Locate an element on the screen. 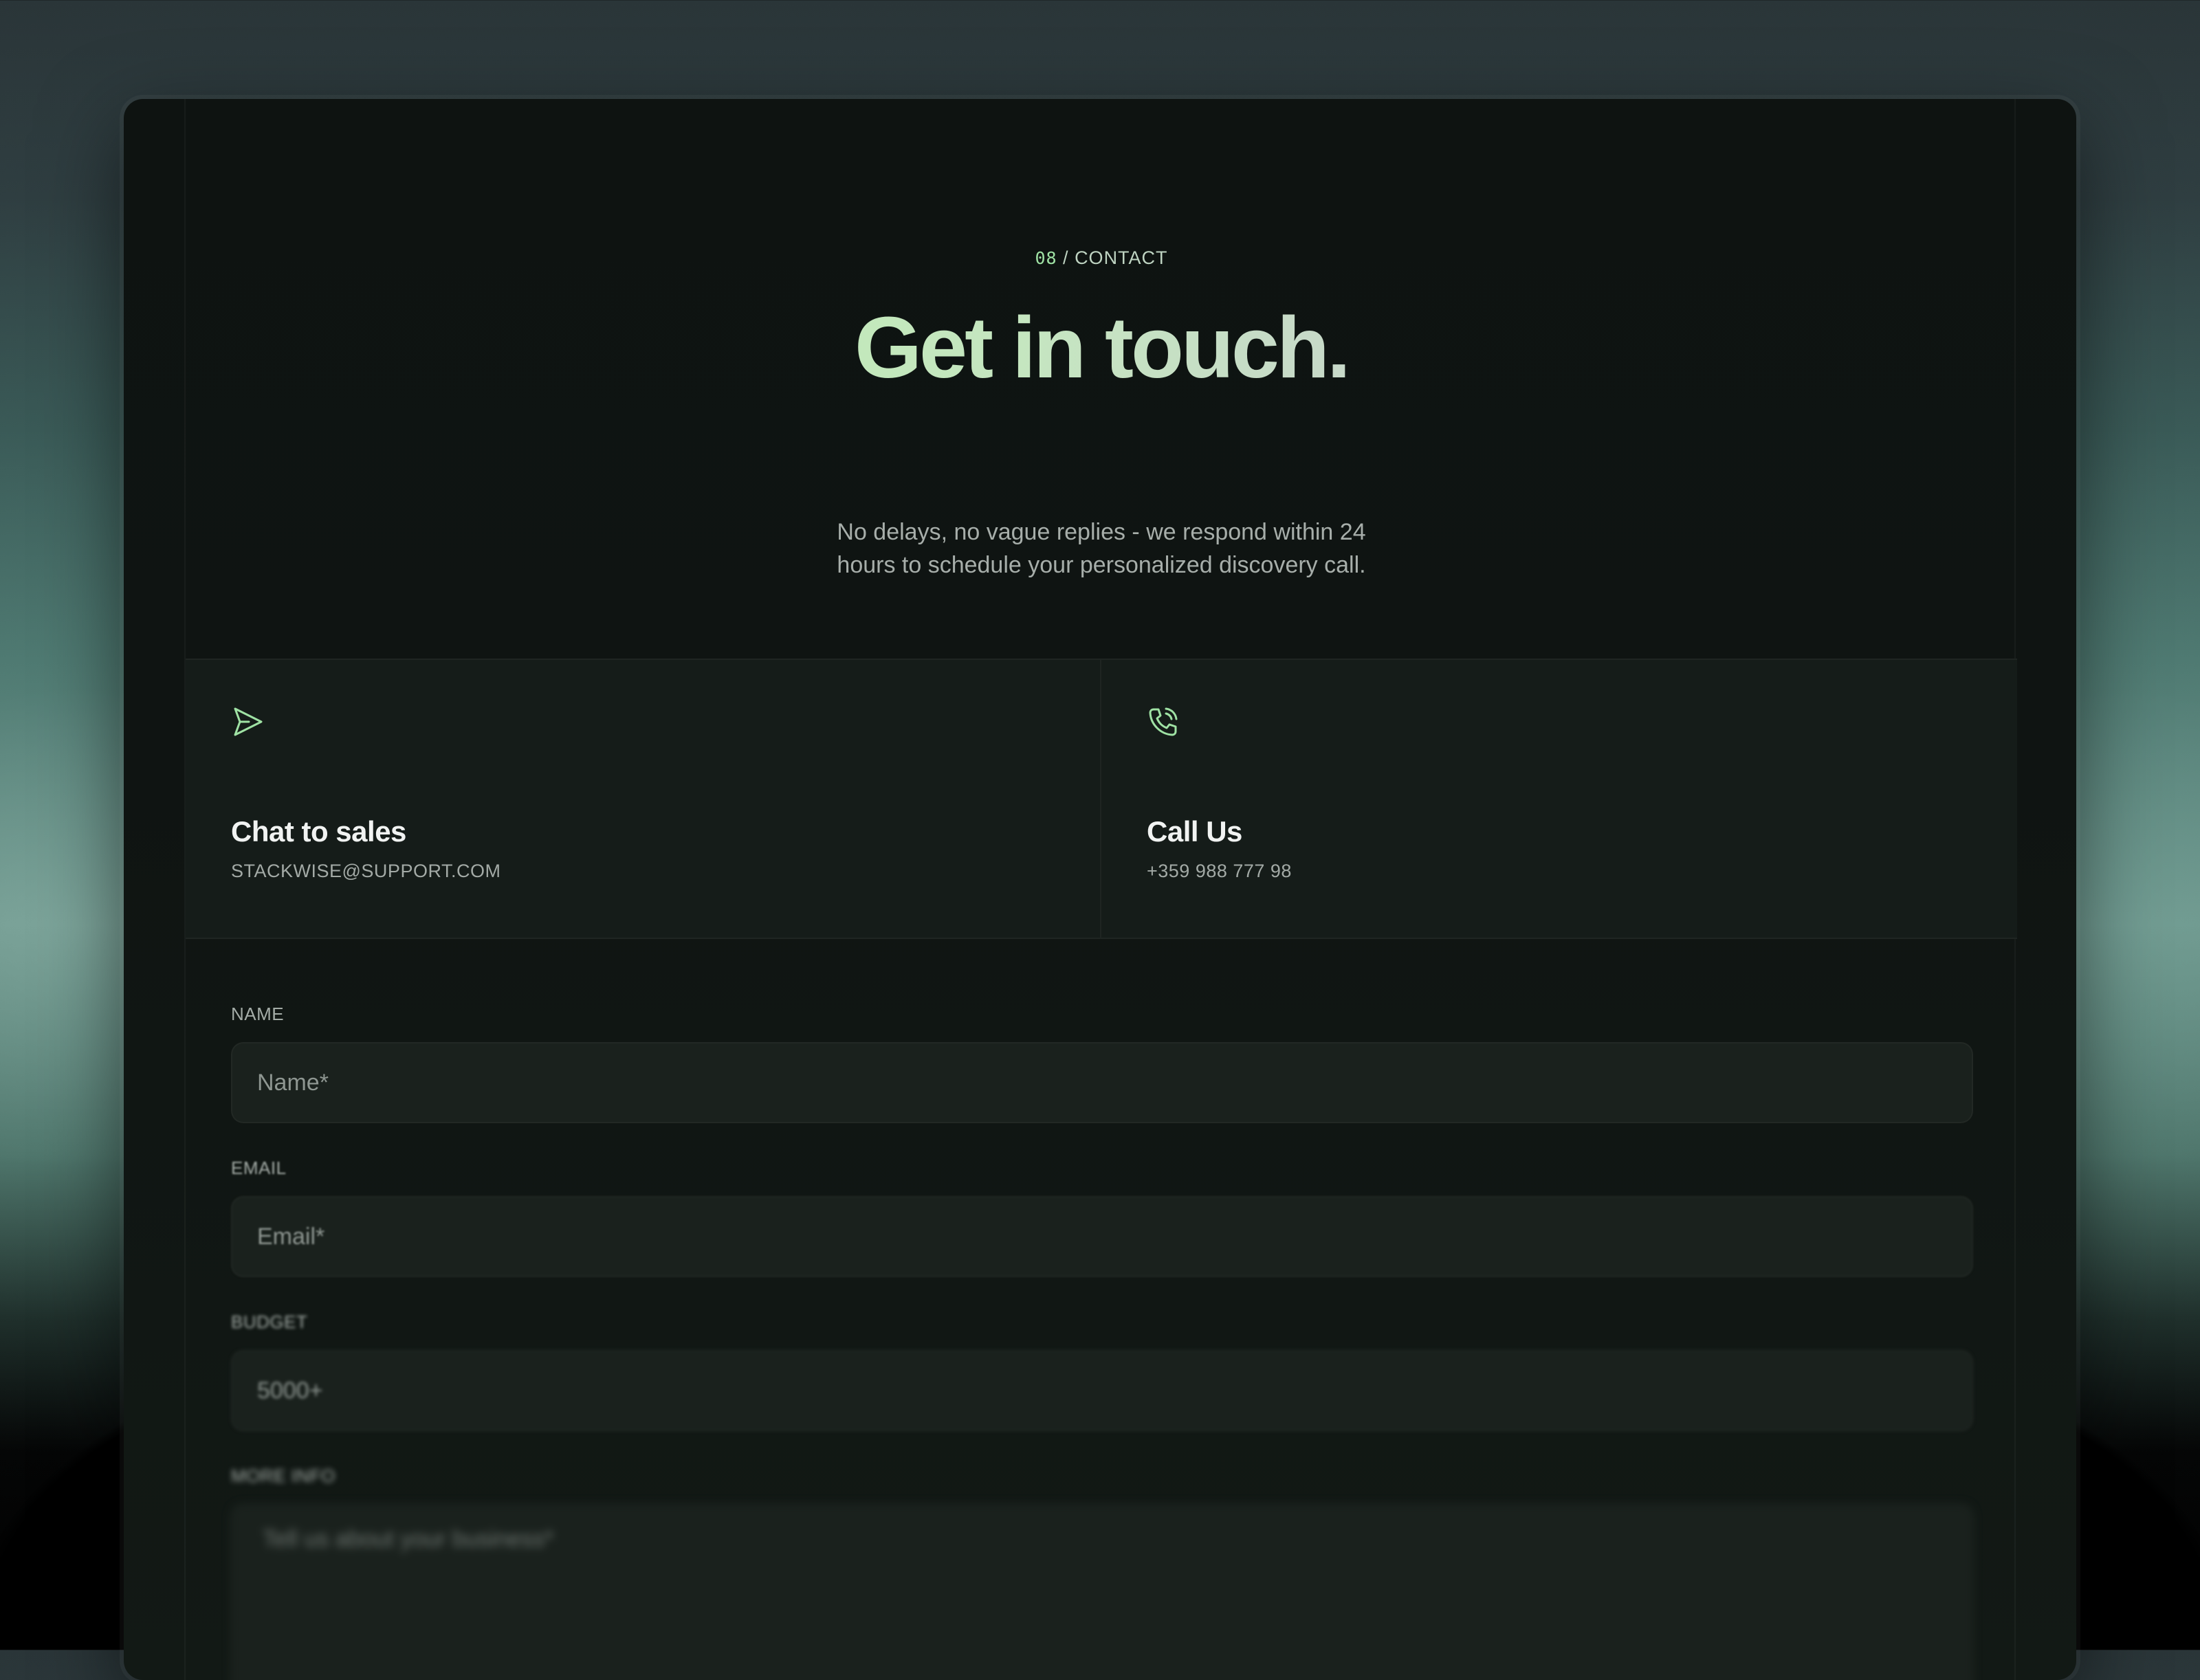 This screenshot has height=1680, width=2200. more-info-label: MORE INFO is located at coordinates (283, 1476).